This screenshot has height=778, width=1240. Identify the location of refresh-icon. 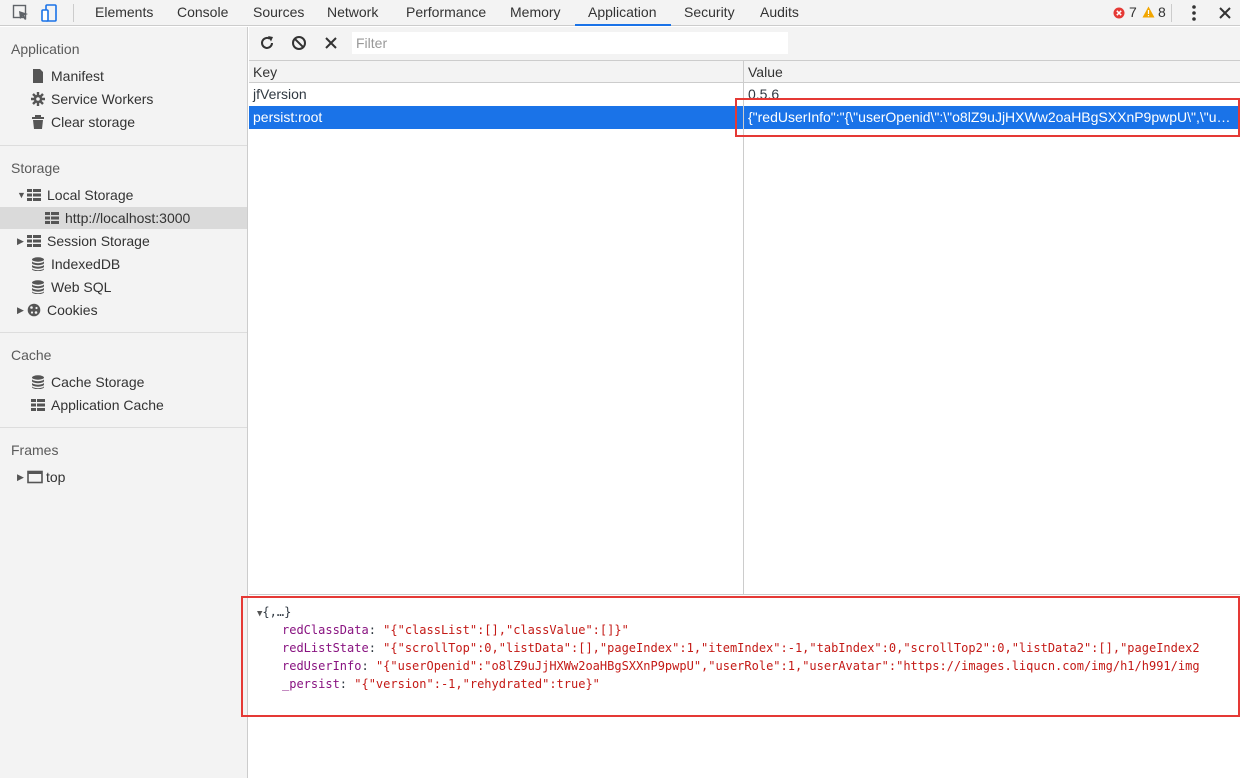
(267, 43).